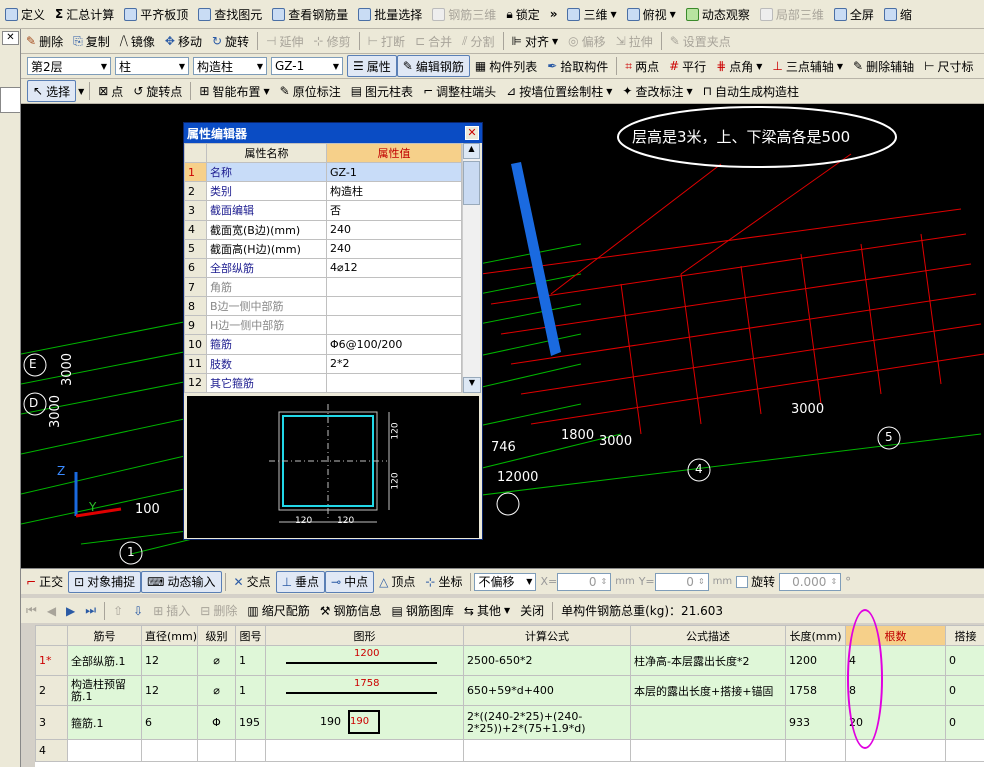  I want to click on cell-formula: 650+59*d+400, so click(547, 690).